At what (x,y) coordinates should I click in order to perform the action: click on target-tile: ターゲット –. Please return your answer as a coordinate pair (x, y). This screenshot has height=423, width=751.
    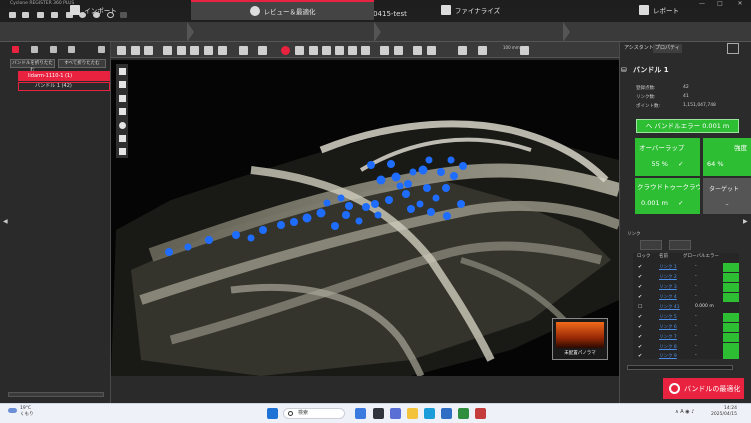
    Looking at the image, I should click on (727, 196).